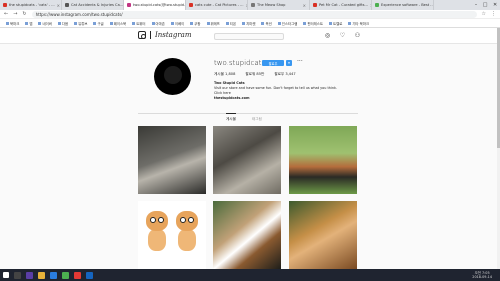  What do you see at coordinates (250, 275) in the screenshot?
I see `taskbar: 오전 7:05 2018-09-14` at bounding box center [250, 275].